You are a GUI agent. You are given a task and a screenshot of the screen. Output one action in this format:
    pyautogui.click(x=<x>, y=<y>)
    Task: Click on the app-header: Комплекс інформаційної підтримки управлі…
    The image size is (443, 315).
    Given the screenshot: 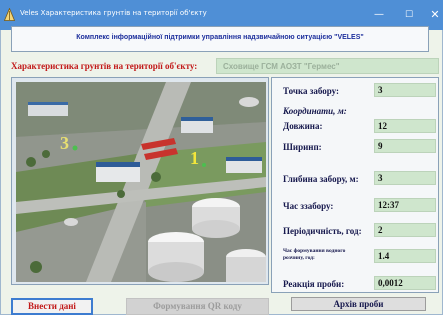 What is the action you would take?
    pyautogui.click(x=220, y=39)
    